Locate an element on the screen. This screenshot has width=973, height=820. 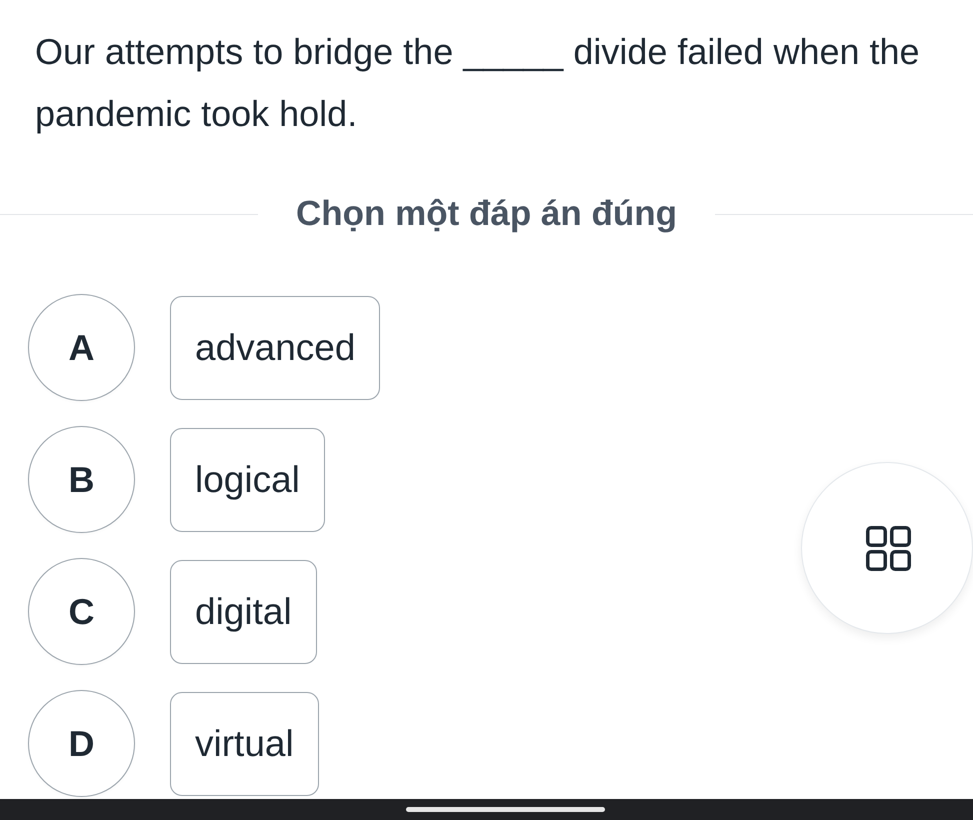
option-letter: A is located at coordinates (81, 347).